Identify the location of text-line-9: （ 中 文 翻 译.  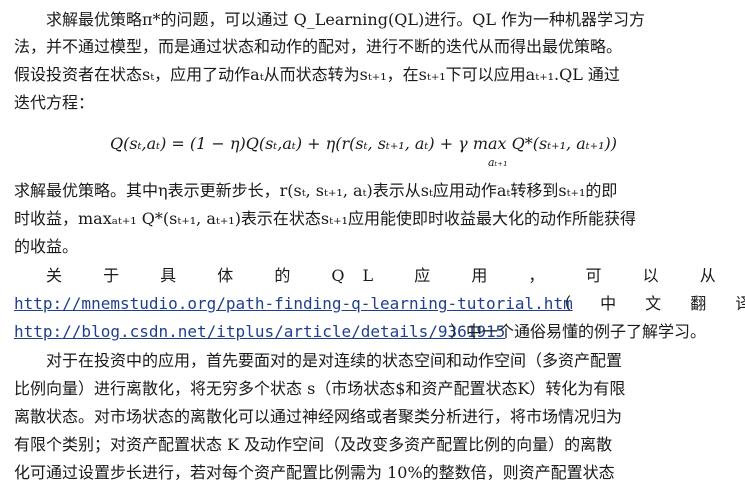
(650, 303).